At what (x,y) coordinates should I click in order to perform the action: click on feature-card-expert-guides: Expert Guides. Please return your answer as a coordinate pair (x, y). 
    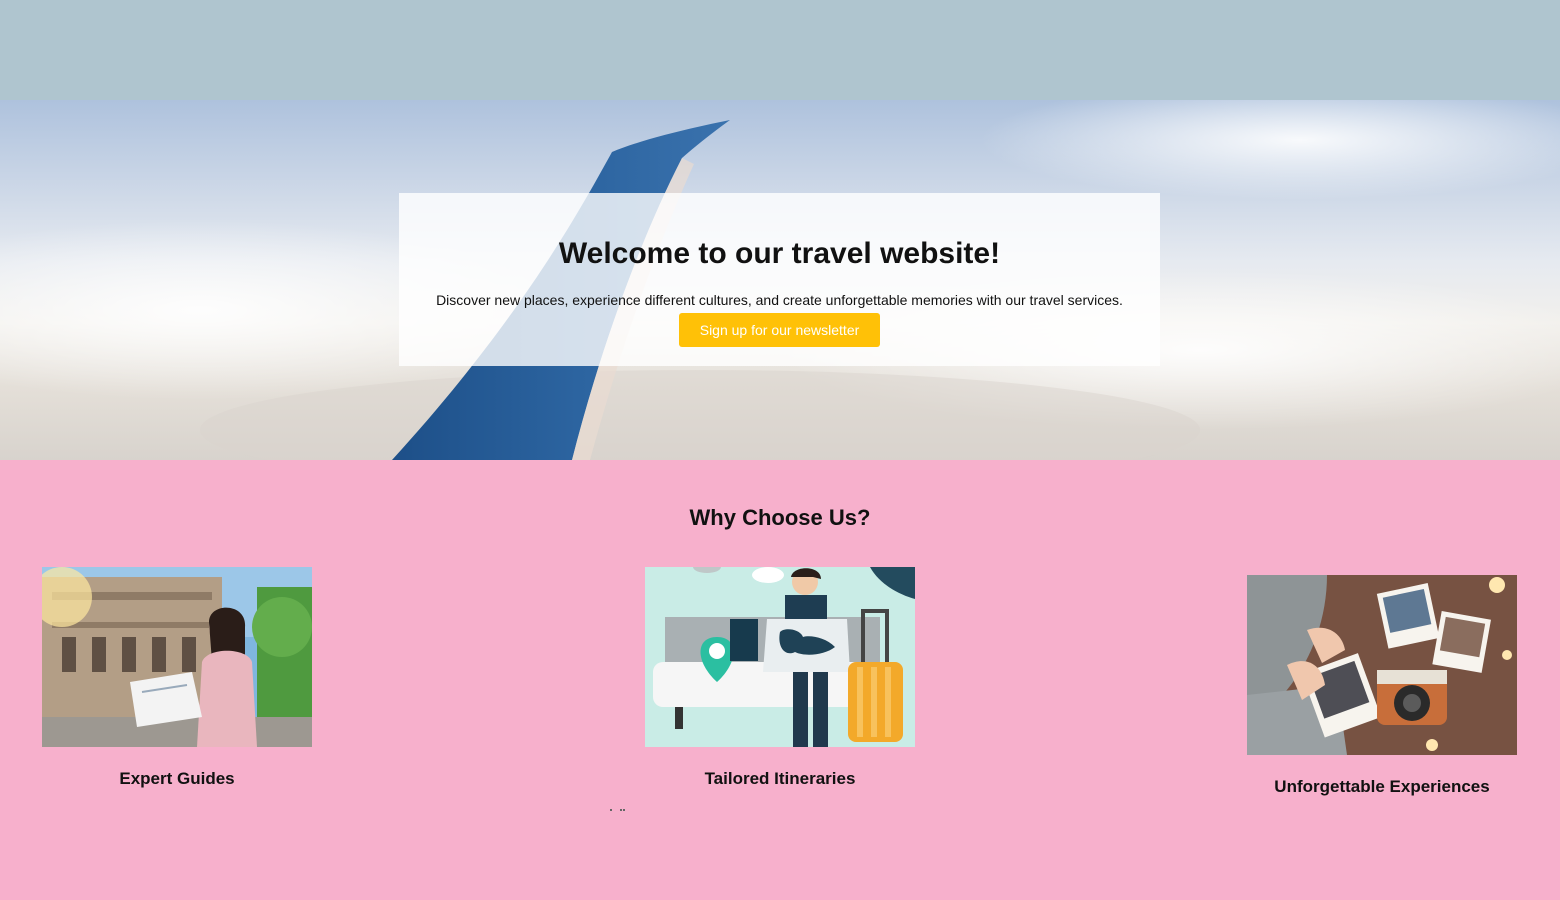
    Looking at the image, I should click on (177, 678).